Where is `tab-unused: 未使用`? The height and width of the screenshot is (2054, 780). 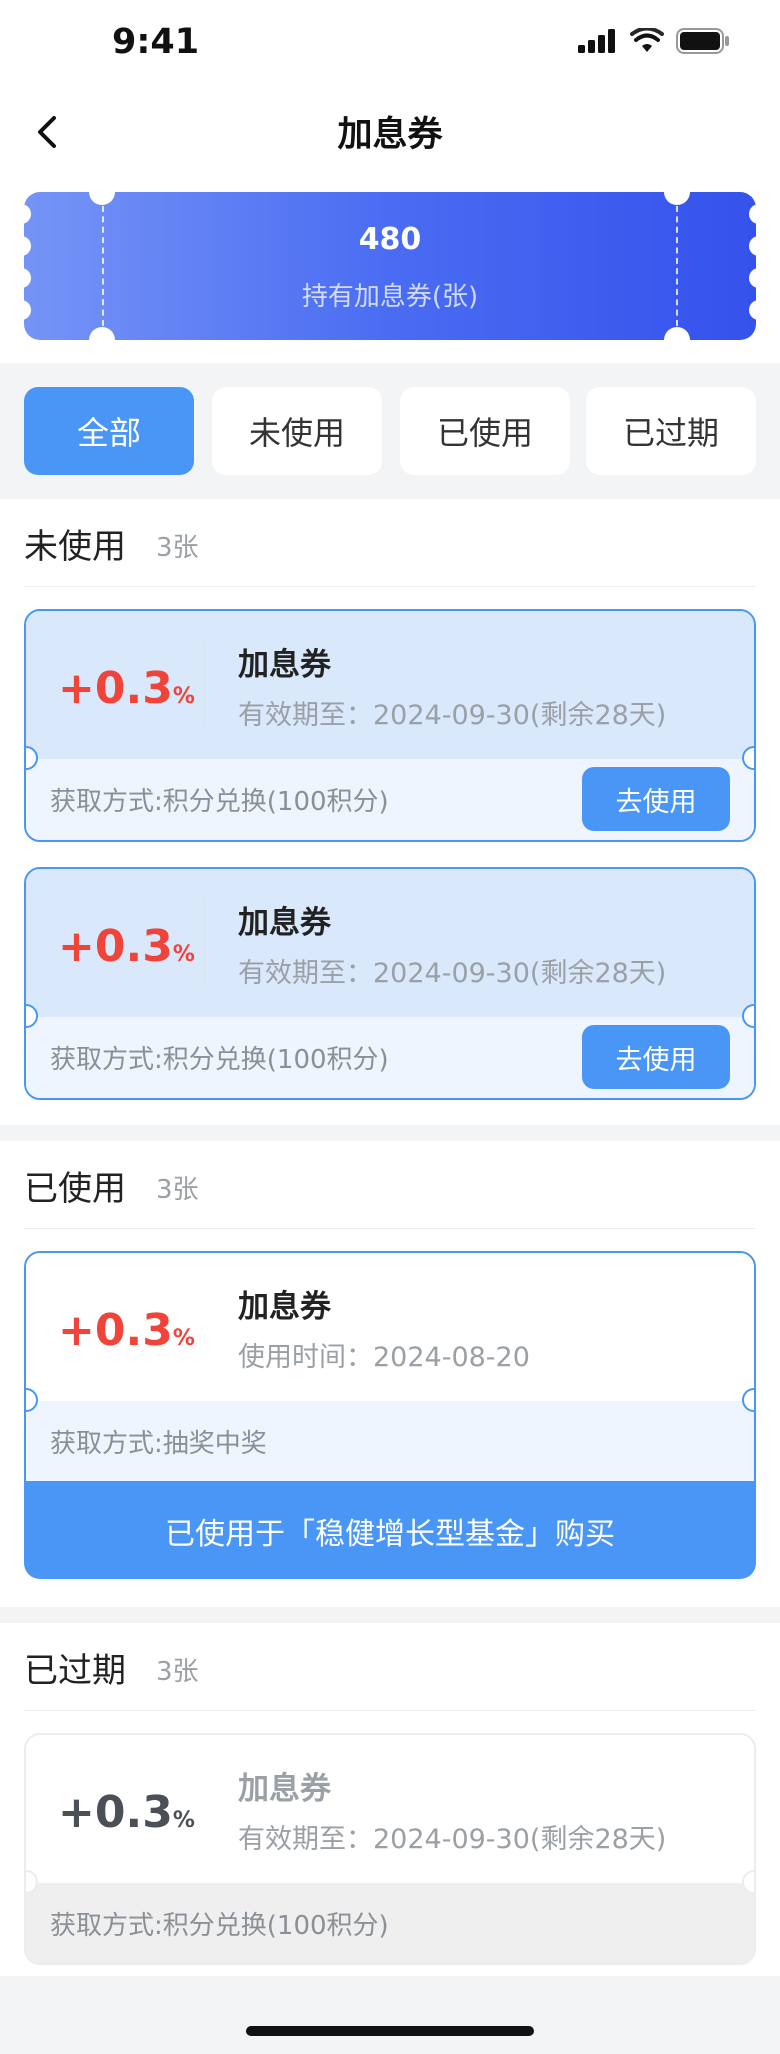
tab-unused: 未使用 is located at coordinates (297, 431).